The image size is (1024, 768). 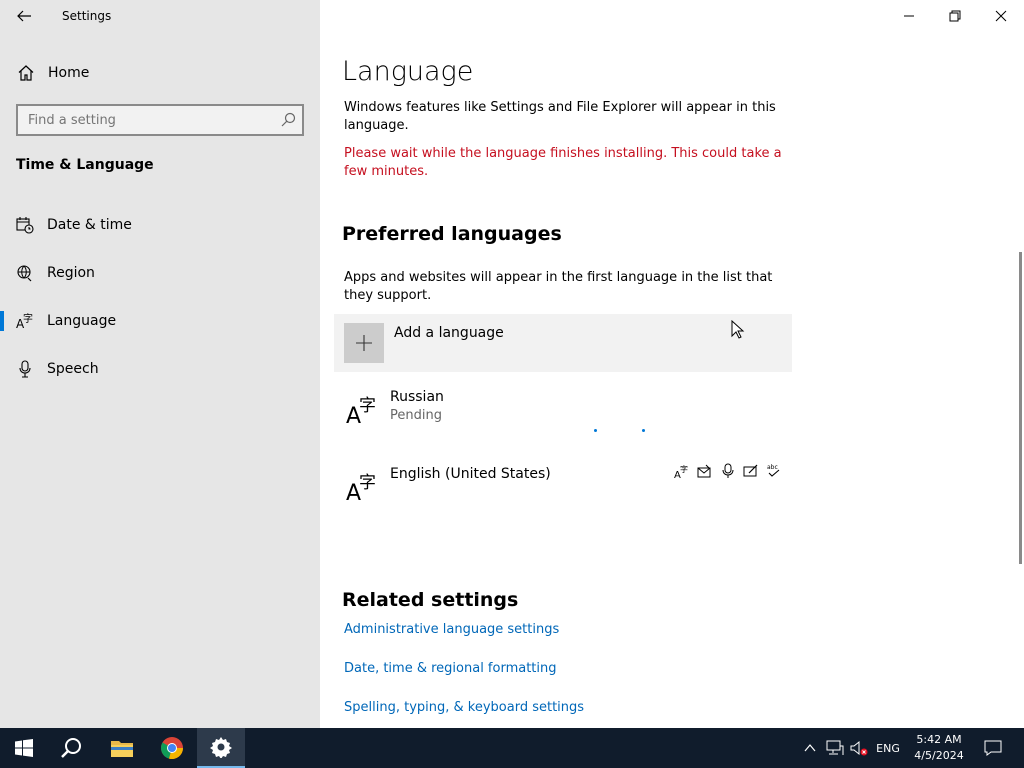 I want to click on search-box, so click(x=160, y=120).